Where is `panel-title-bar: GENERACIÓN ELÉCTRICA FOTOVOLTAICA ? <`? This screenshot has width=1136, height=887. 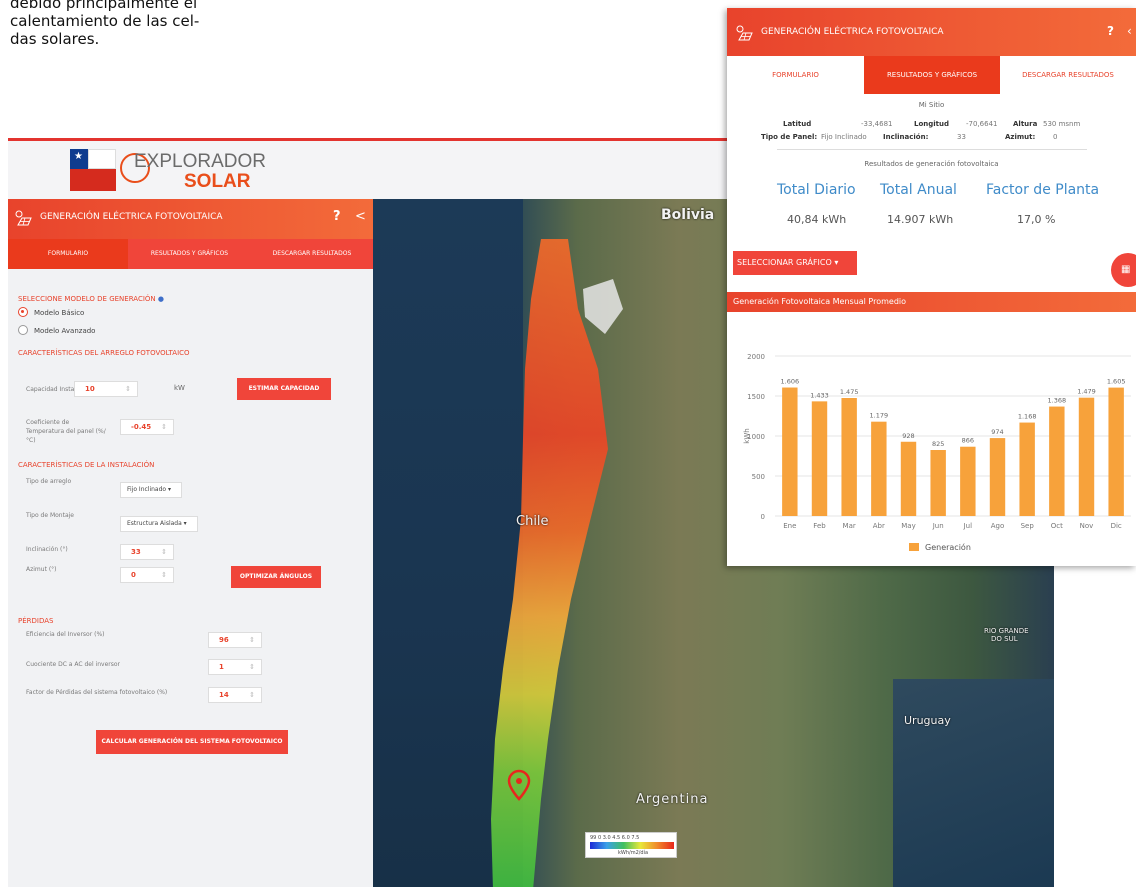
panel-title-bar: GENERACIÓN ELÉCTRICA FOTOVOLTAICA ? < is located at coordinates (190, 219).